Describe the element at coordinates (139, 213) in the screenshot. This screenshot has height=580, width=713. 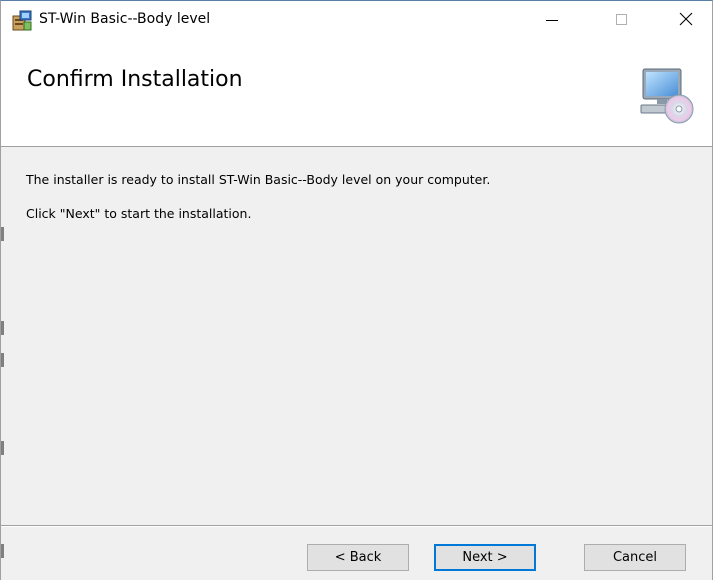
I see `instruction-message: Click "Next" to start the installation.` at that location.